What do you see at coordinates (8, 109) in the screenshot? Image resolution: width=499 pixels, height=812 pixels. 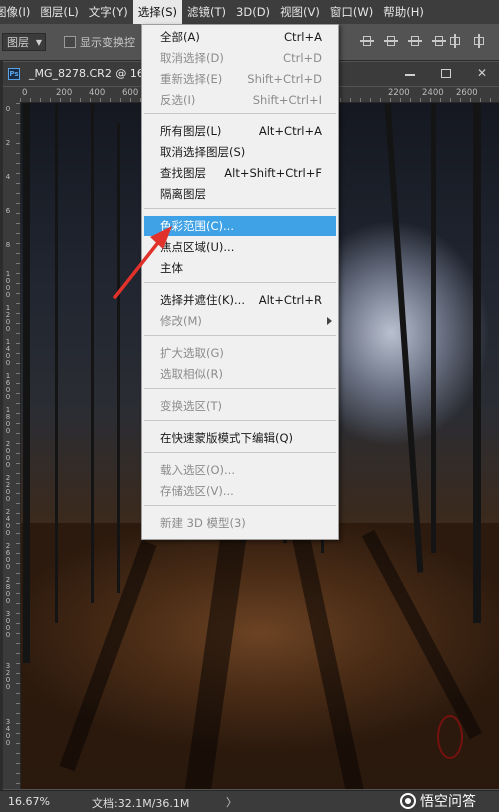 I see `ruler-tick-label: 0` at bounding box center [8, 109].